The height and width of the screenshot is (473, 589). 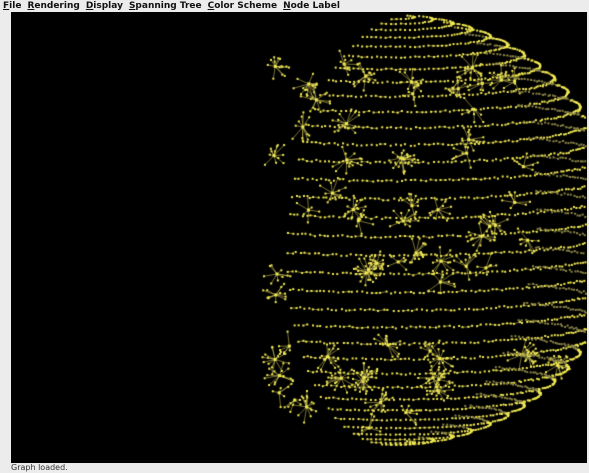 What do you see at coordinates (104, 6) in the screenshot?
I see `menu-display: Display` at bounding box center [104, 6].